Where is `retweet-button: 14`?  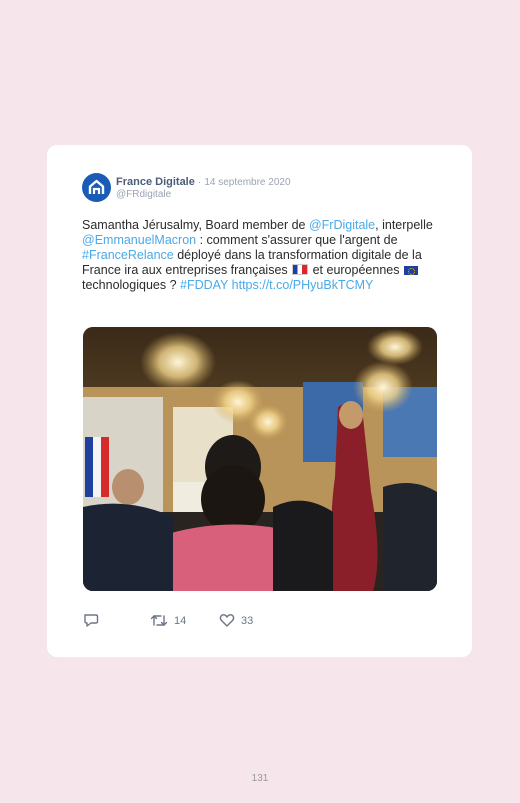 retweet-button: 14 is located at coordinates (168, 620).